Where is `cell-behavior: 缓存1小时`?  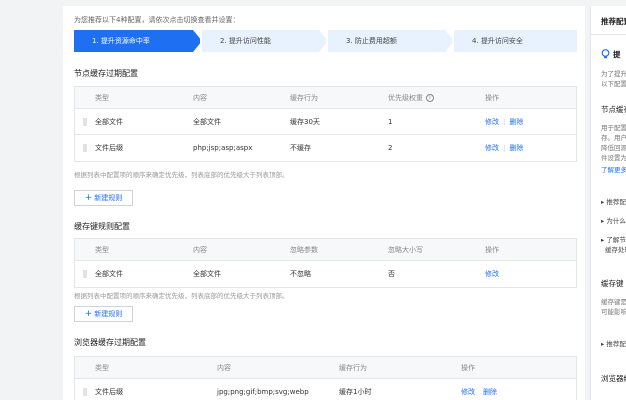
cell-behavior: 缓存1小时 is located at coordinates (355, 392).